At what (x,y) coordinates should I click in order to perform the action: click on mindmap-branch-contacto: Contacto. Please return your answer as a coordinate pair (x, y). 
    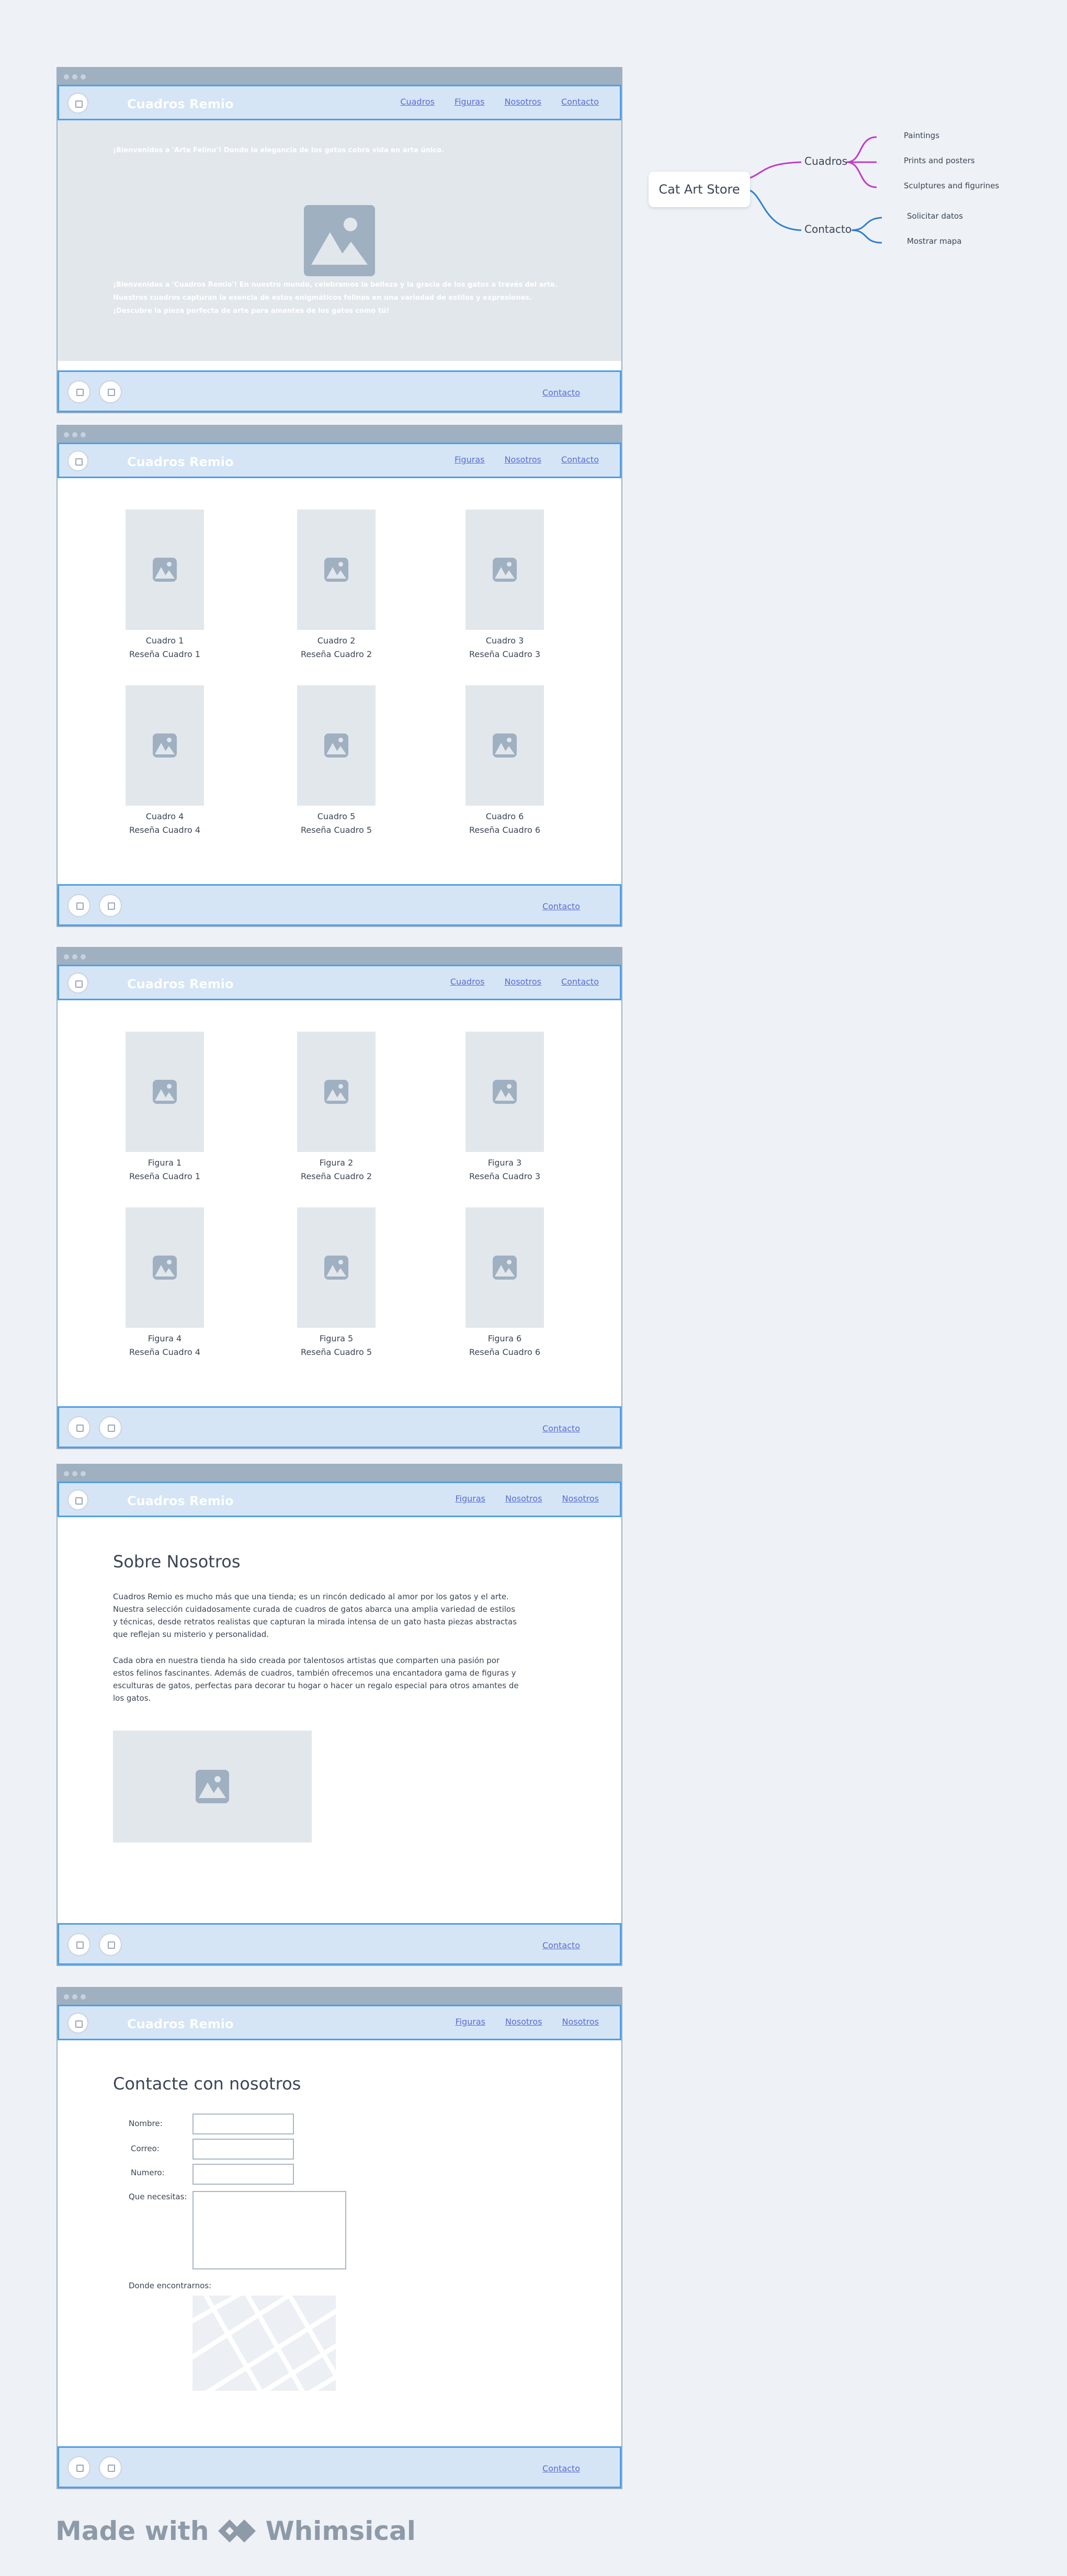
    Looking at the image, I should click on (828, 229).